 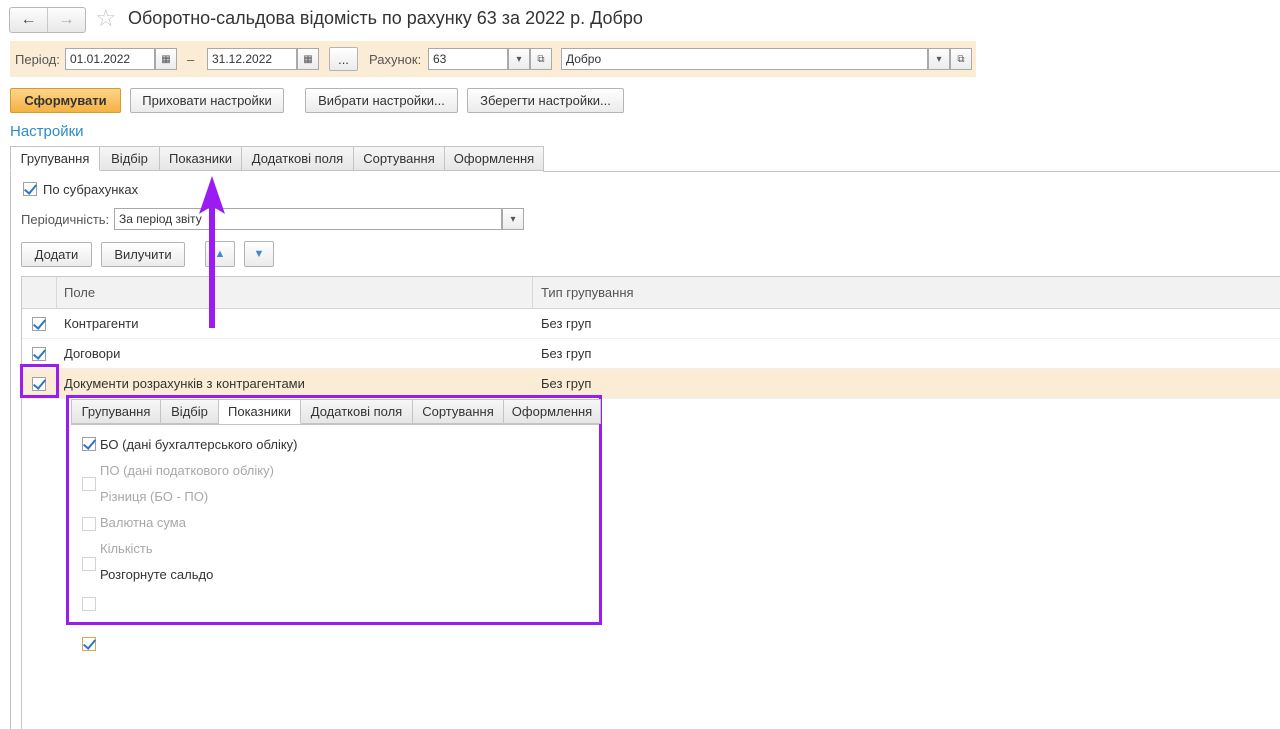 I want to click on back-button: ←, so click(x=28, y=20).